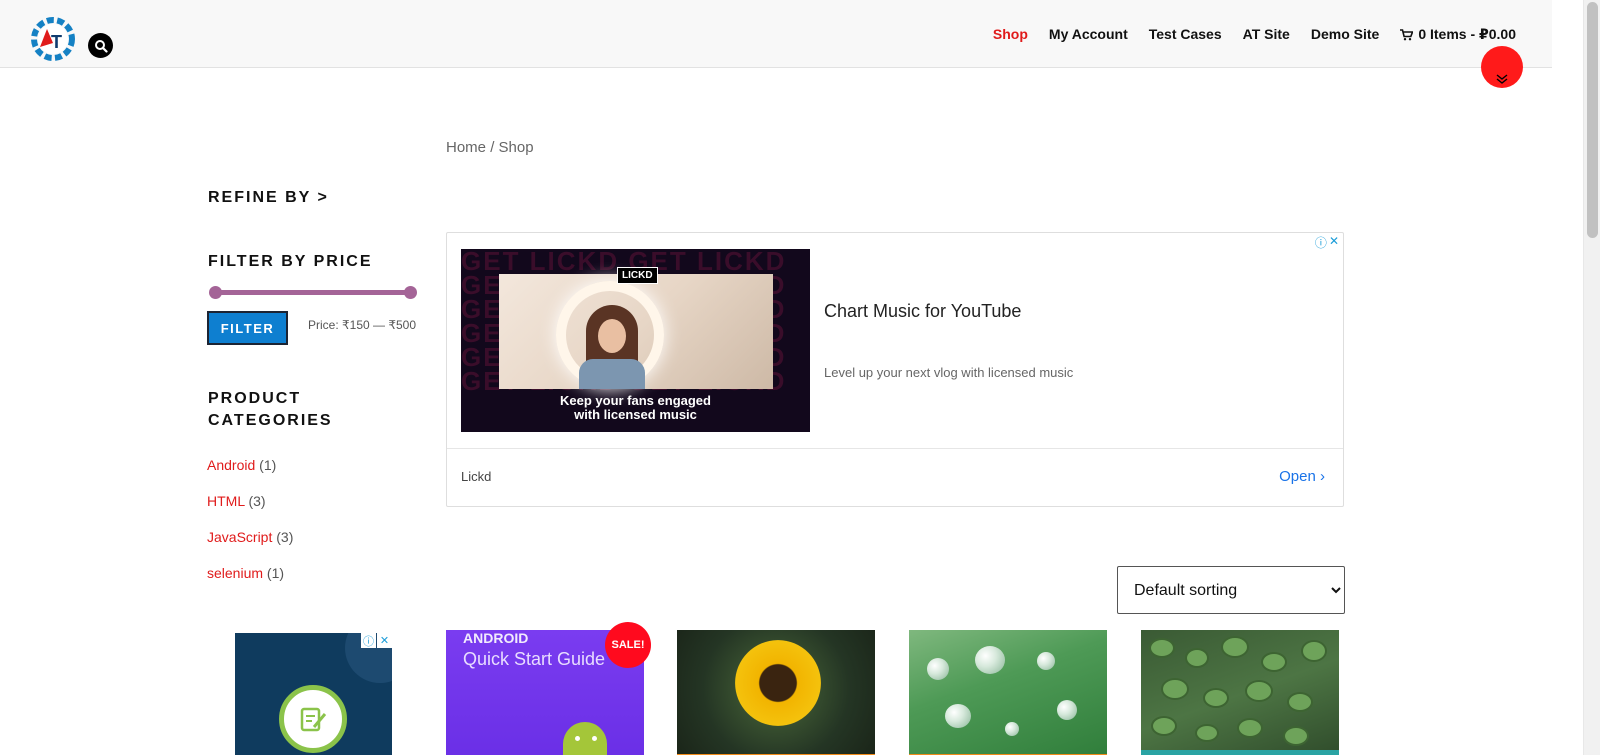 This screenshot has height=755, width=1600. Describe the element at coordinates (612, 336) in the screenshot. I see `person-face` at that location.